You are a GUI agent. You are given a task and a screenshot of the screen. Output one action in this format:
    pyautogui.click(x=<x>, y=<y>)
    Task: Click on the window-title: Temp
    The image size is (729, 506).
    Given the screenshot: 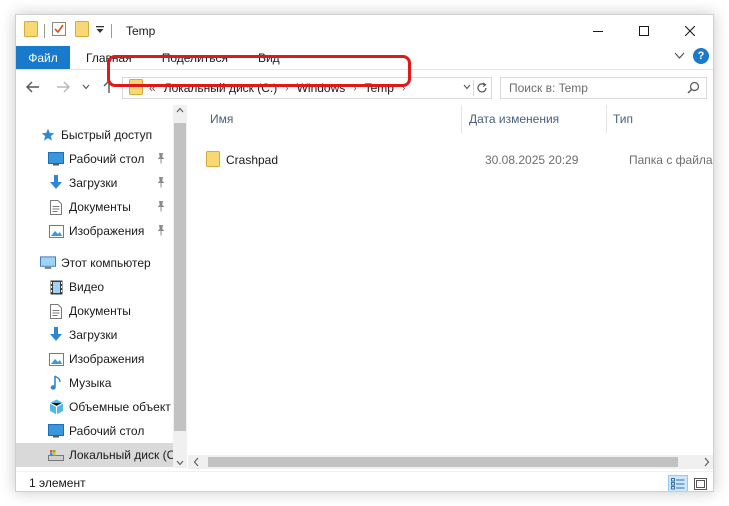 What is the action you would take?
    pyautogui.click(x=141, y=30)
    